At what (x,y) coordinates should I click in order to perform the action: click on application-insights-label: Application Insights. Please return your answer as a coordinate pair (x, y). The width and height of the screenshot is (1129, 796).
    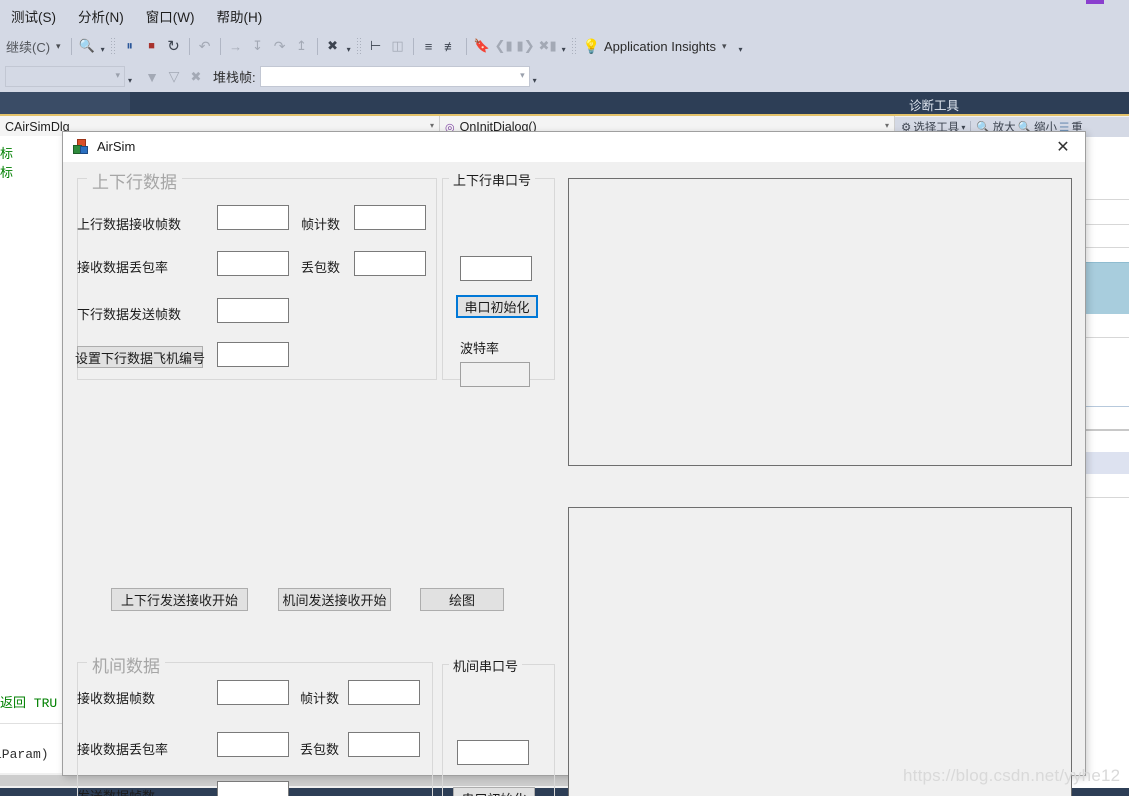
    Looking at the image, I should click on (660, 46).